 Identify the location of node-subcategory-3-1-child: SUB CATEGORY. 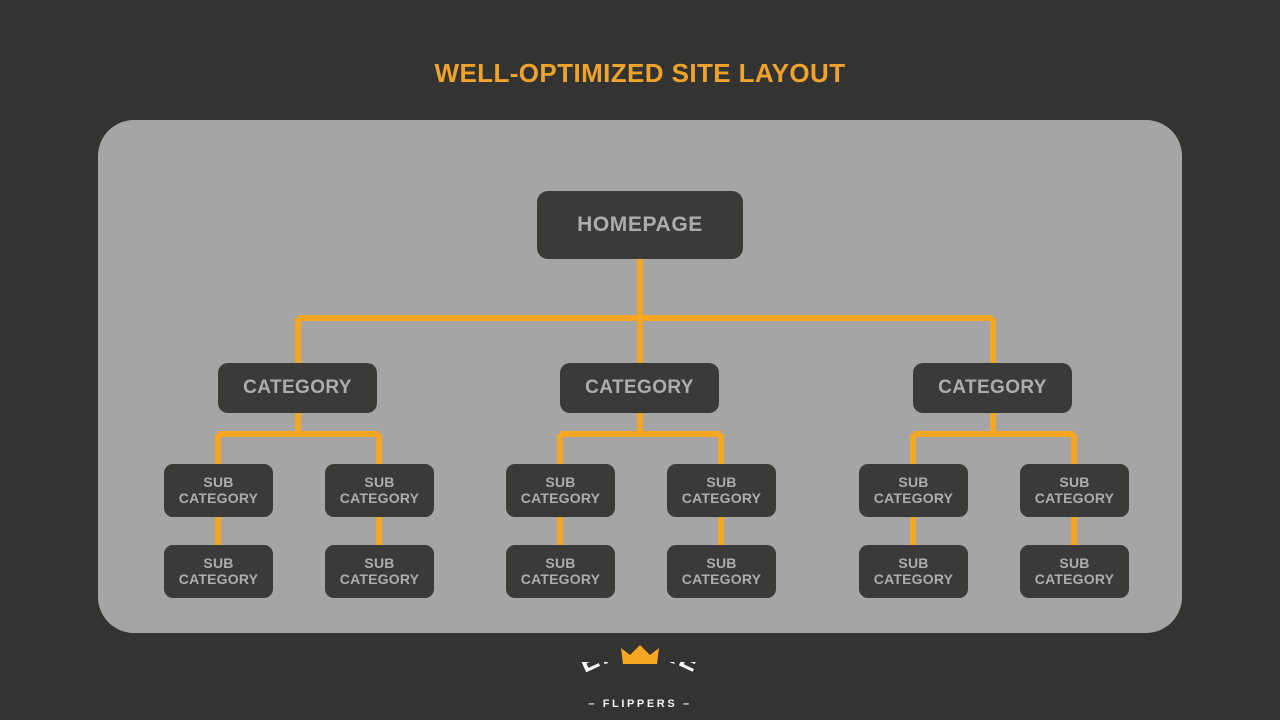
(913, 571).